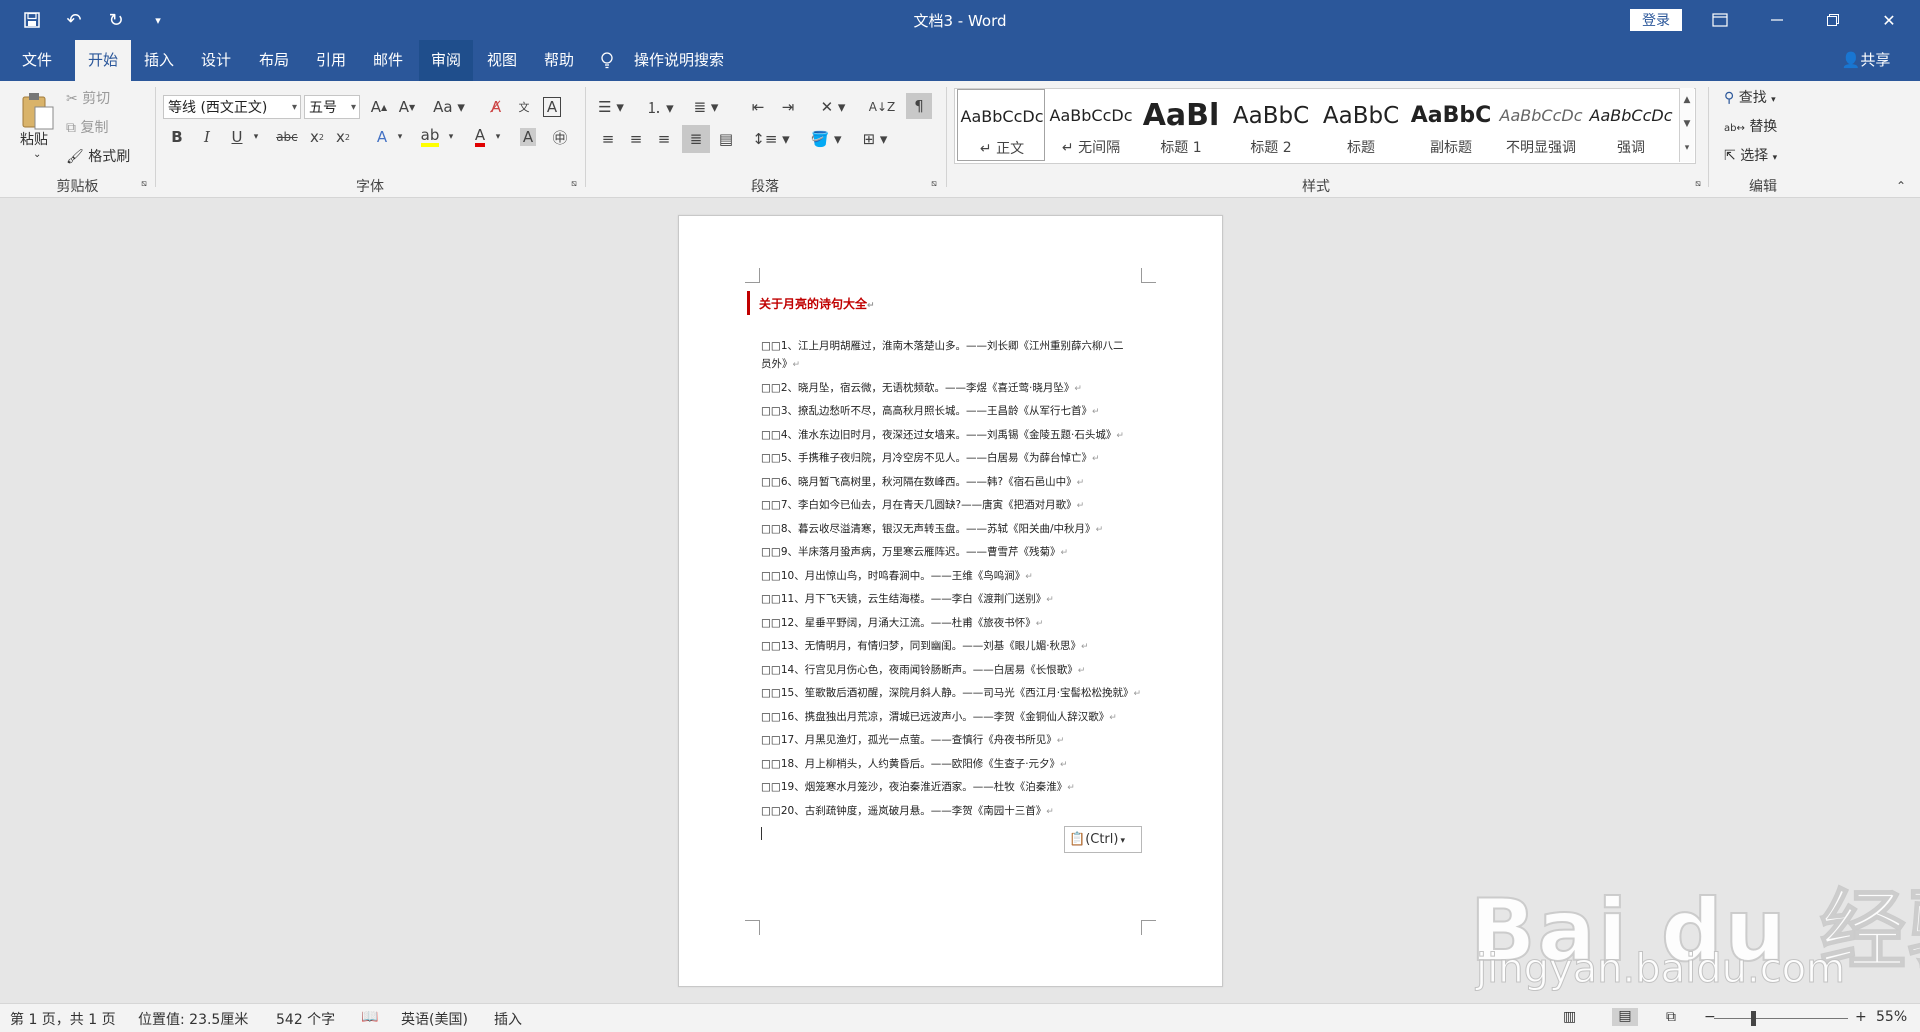  Describe the element at coordinates (925, 645) in the screenshot. I see `poem-line: □□13、无情明月，有情归梦，同到幽闺。——刘基《眼儿媚·秋思》↵` at that location.